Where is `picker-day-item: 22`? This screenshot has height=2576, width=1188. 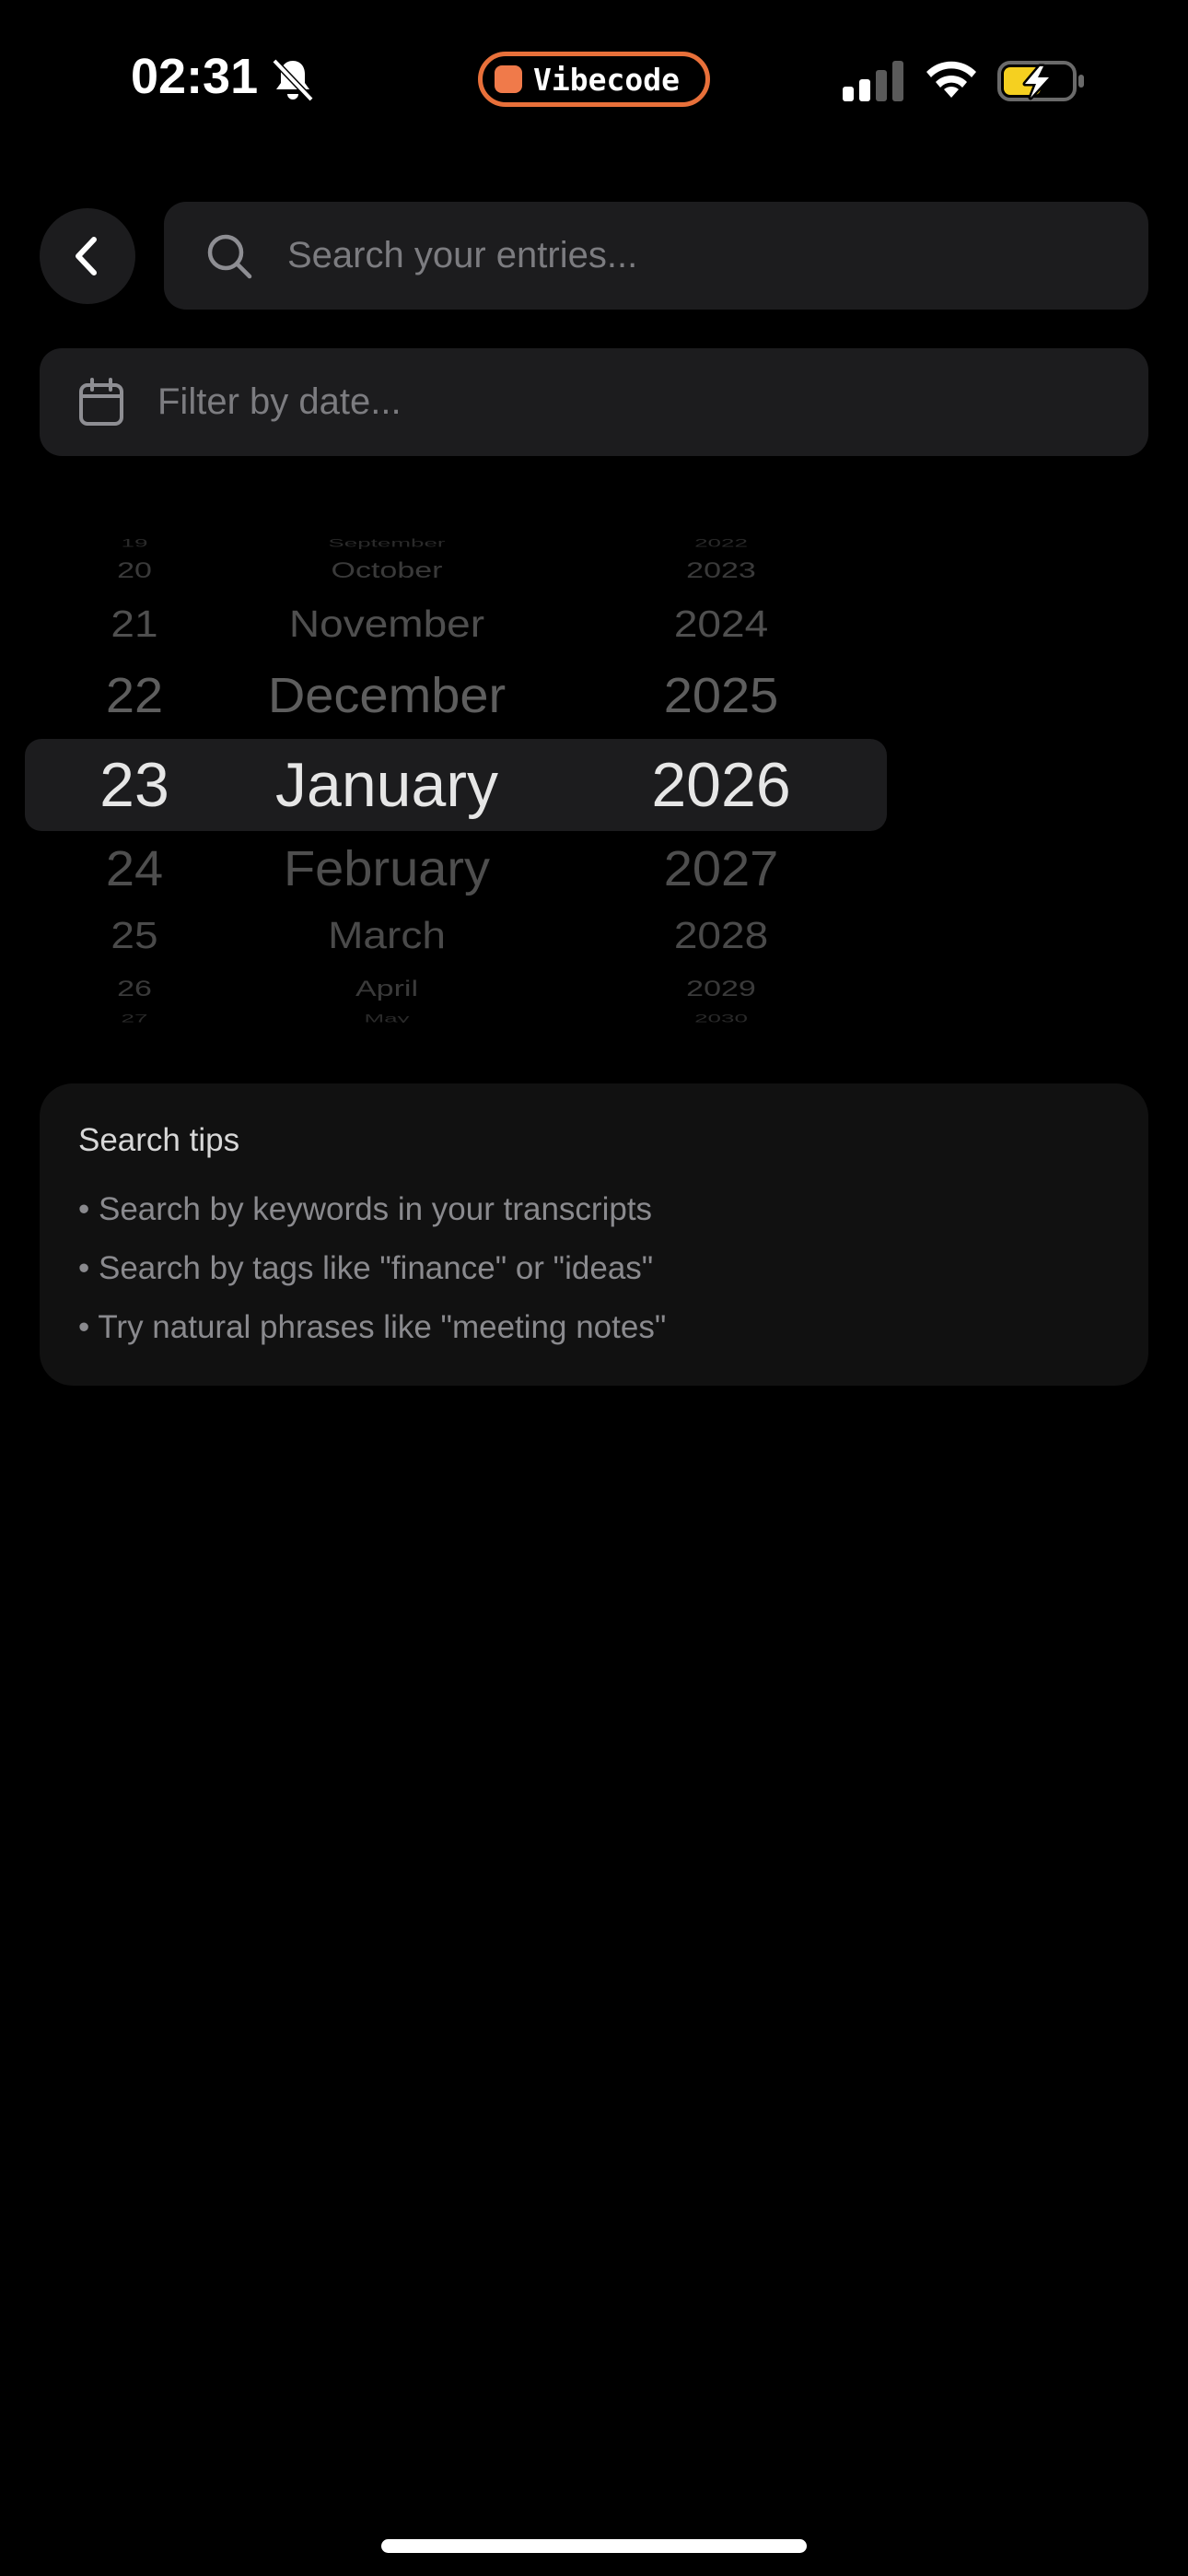 picker-day-item: 22 is located at coordinates (134, 694).